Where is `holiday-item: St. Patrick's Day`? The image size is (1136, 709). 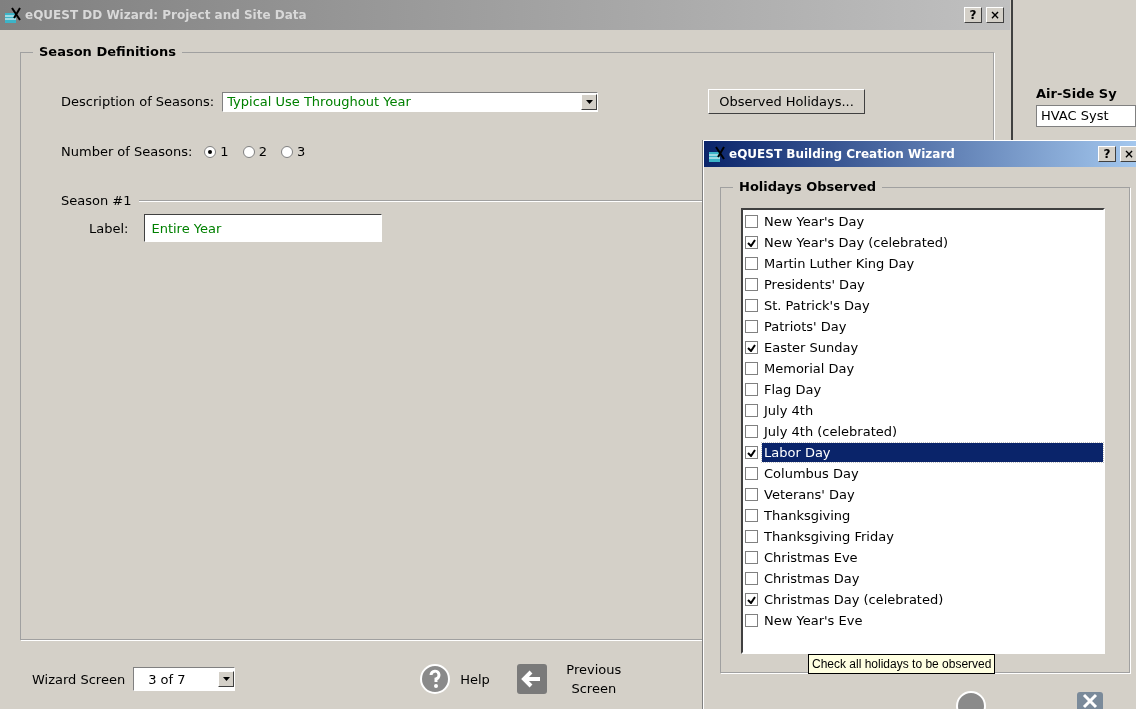 holiday-item: St. Patrick's Day is located at coordinates (817, 305).